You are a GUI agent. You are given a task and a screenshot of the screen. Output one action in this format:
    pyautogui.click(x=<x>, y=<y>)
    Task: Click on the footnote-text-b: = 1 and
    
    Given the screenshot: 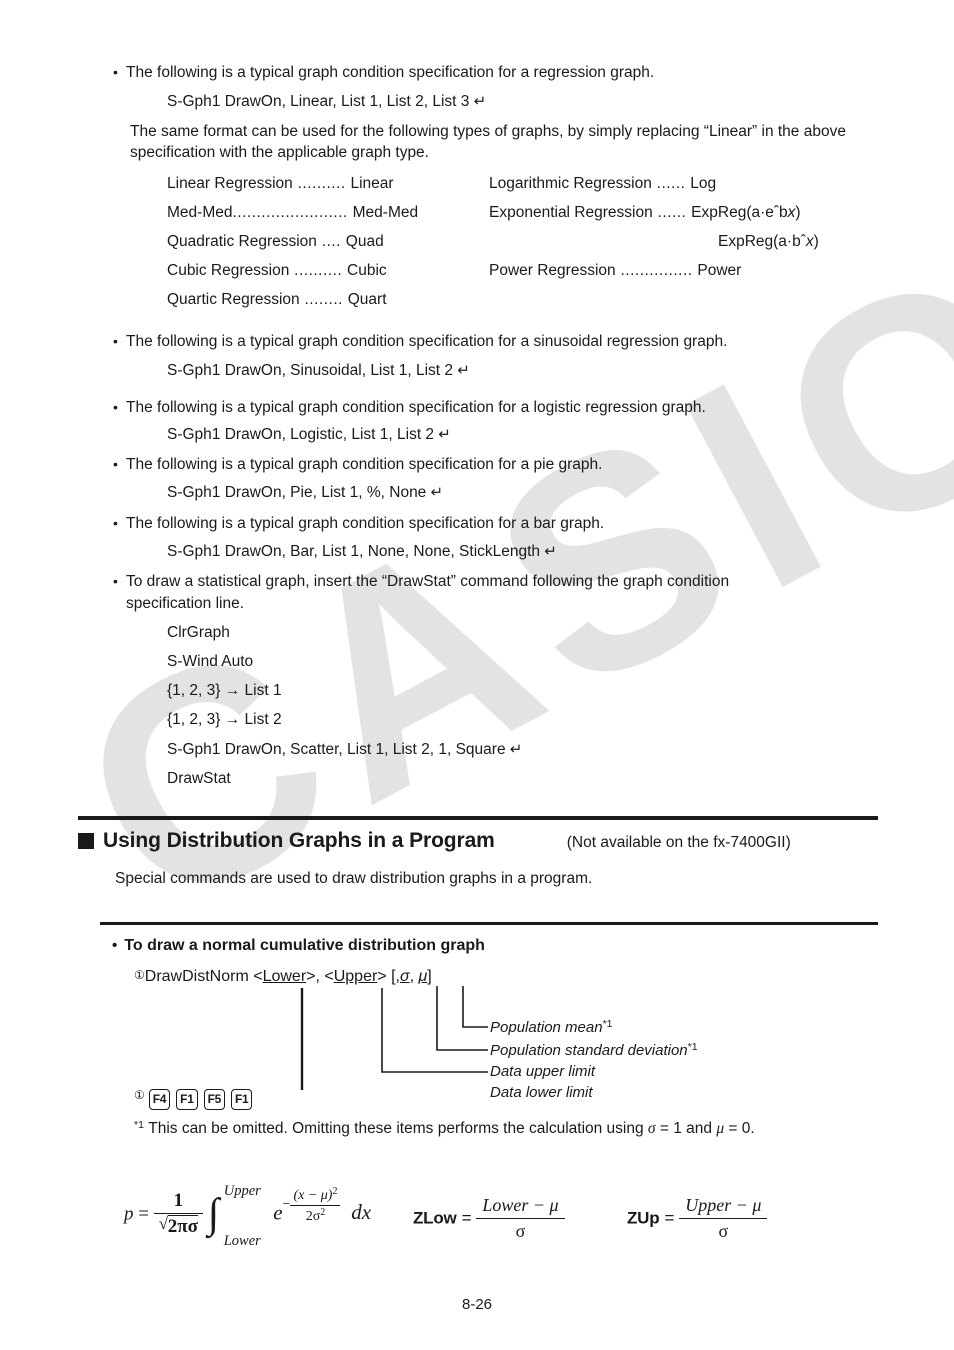 What is the action you would take?
    pyautogui.click(x=686, y=1128)
    